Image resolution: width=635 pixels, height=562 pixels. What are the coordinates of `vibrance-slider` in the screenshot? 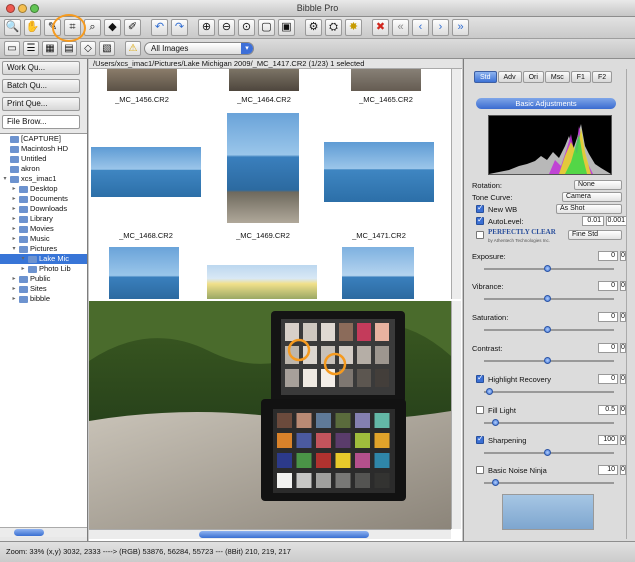 It's located at (549, 298).